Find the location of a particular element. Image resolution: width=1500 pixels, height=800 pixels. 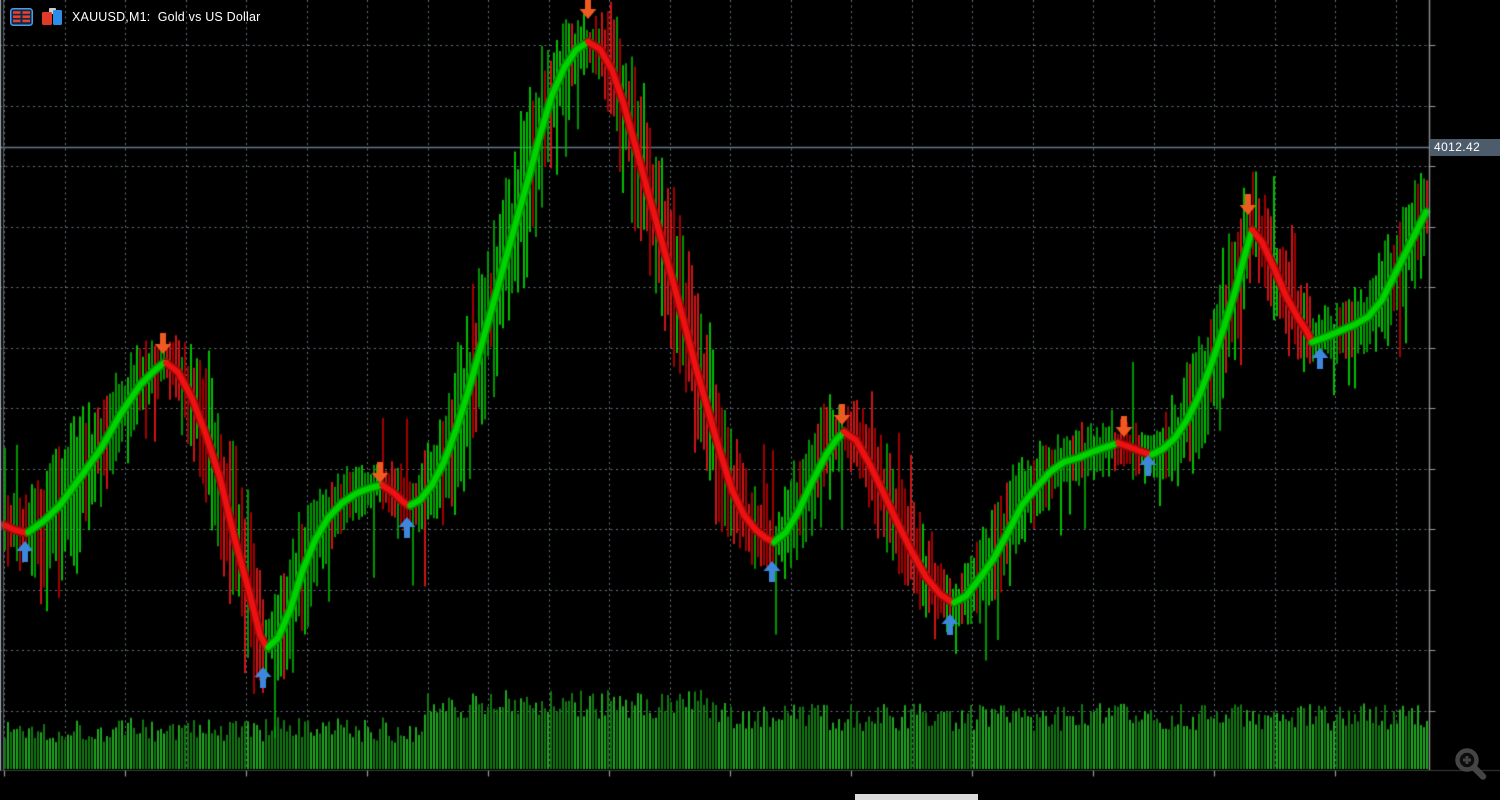

market-watch-icon is located at coordinates (21, 17).